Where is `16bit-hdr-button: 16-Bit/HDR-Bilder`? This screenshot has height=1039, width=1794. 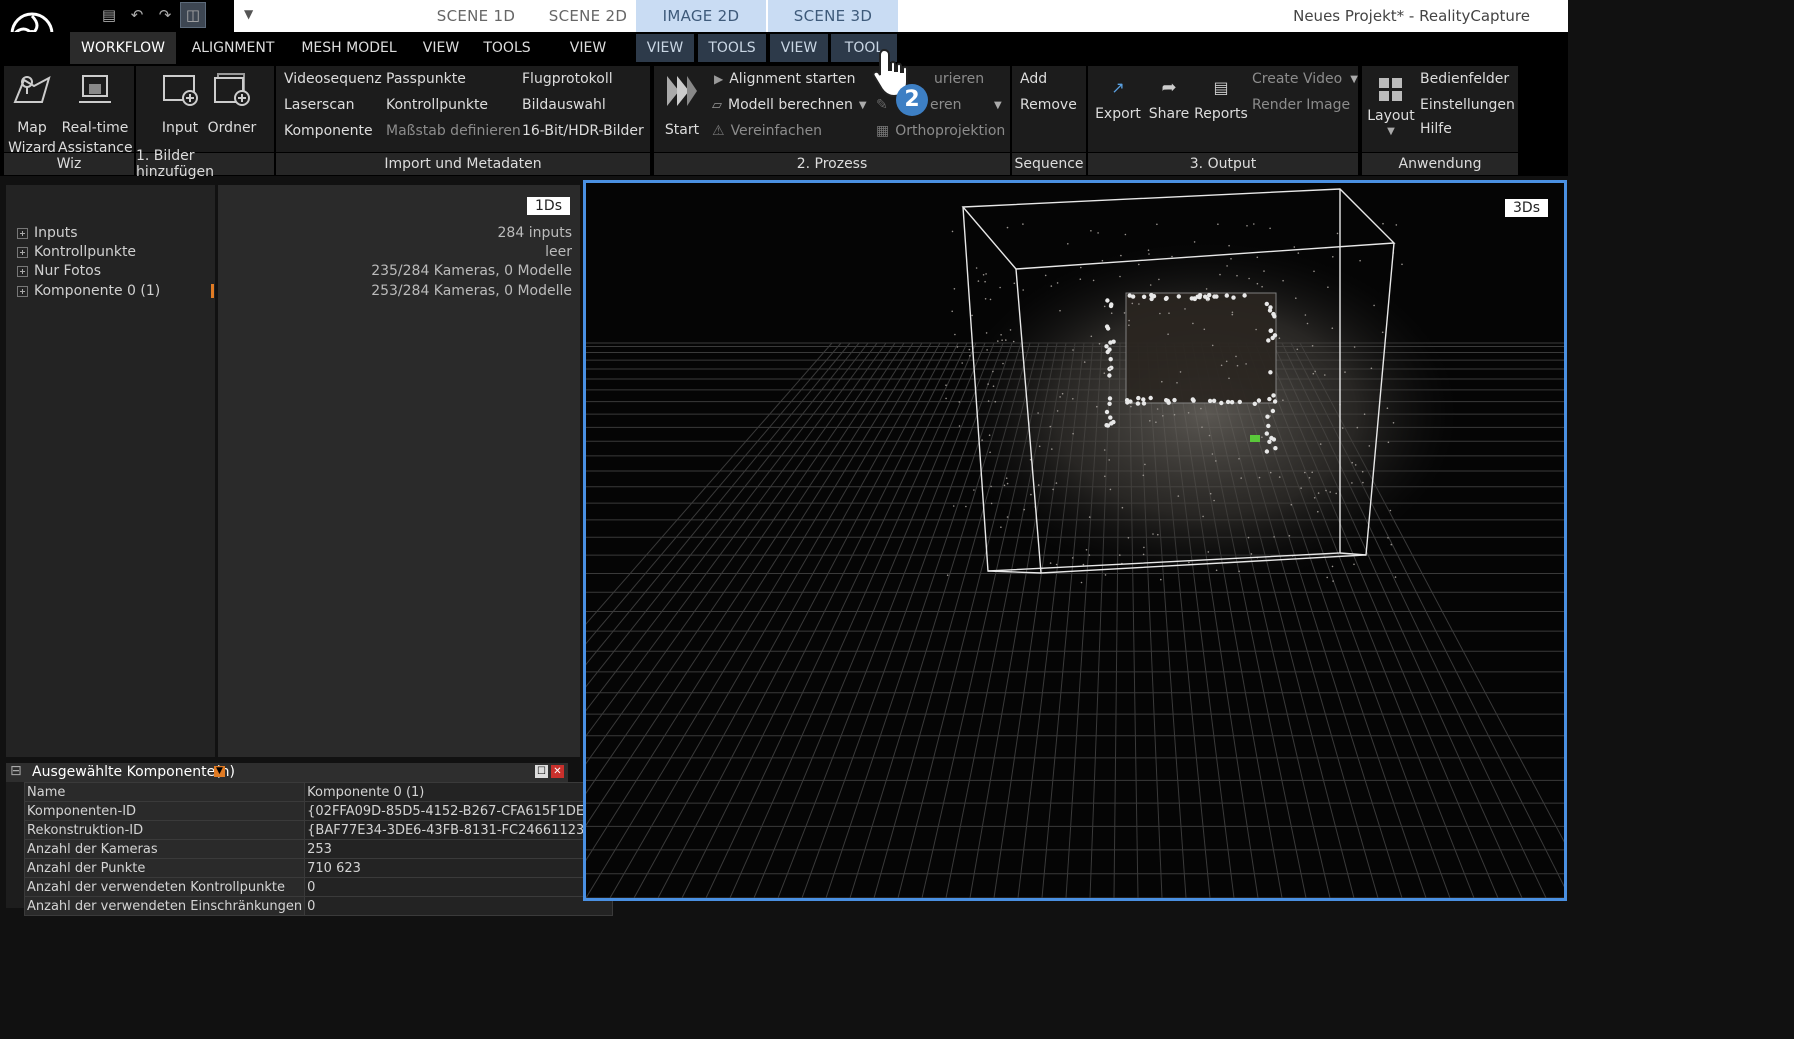 16bit-hdr-button: 16-Bit/HDR-Bilder is located at coordinates (583, 131).